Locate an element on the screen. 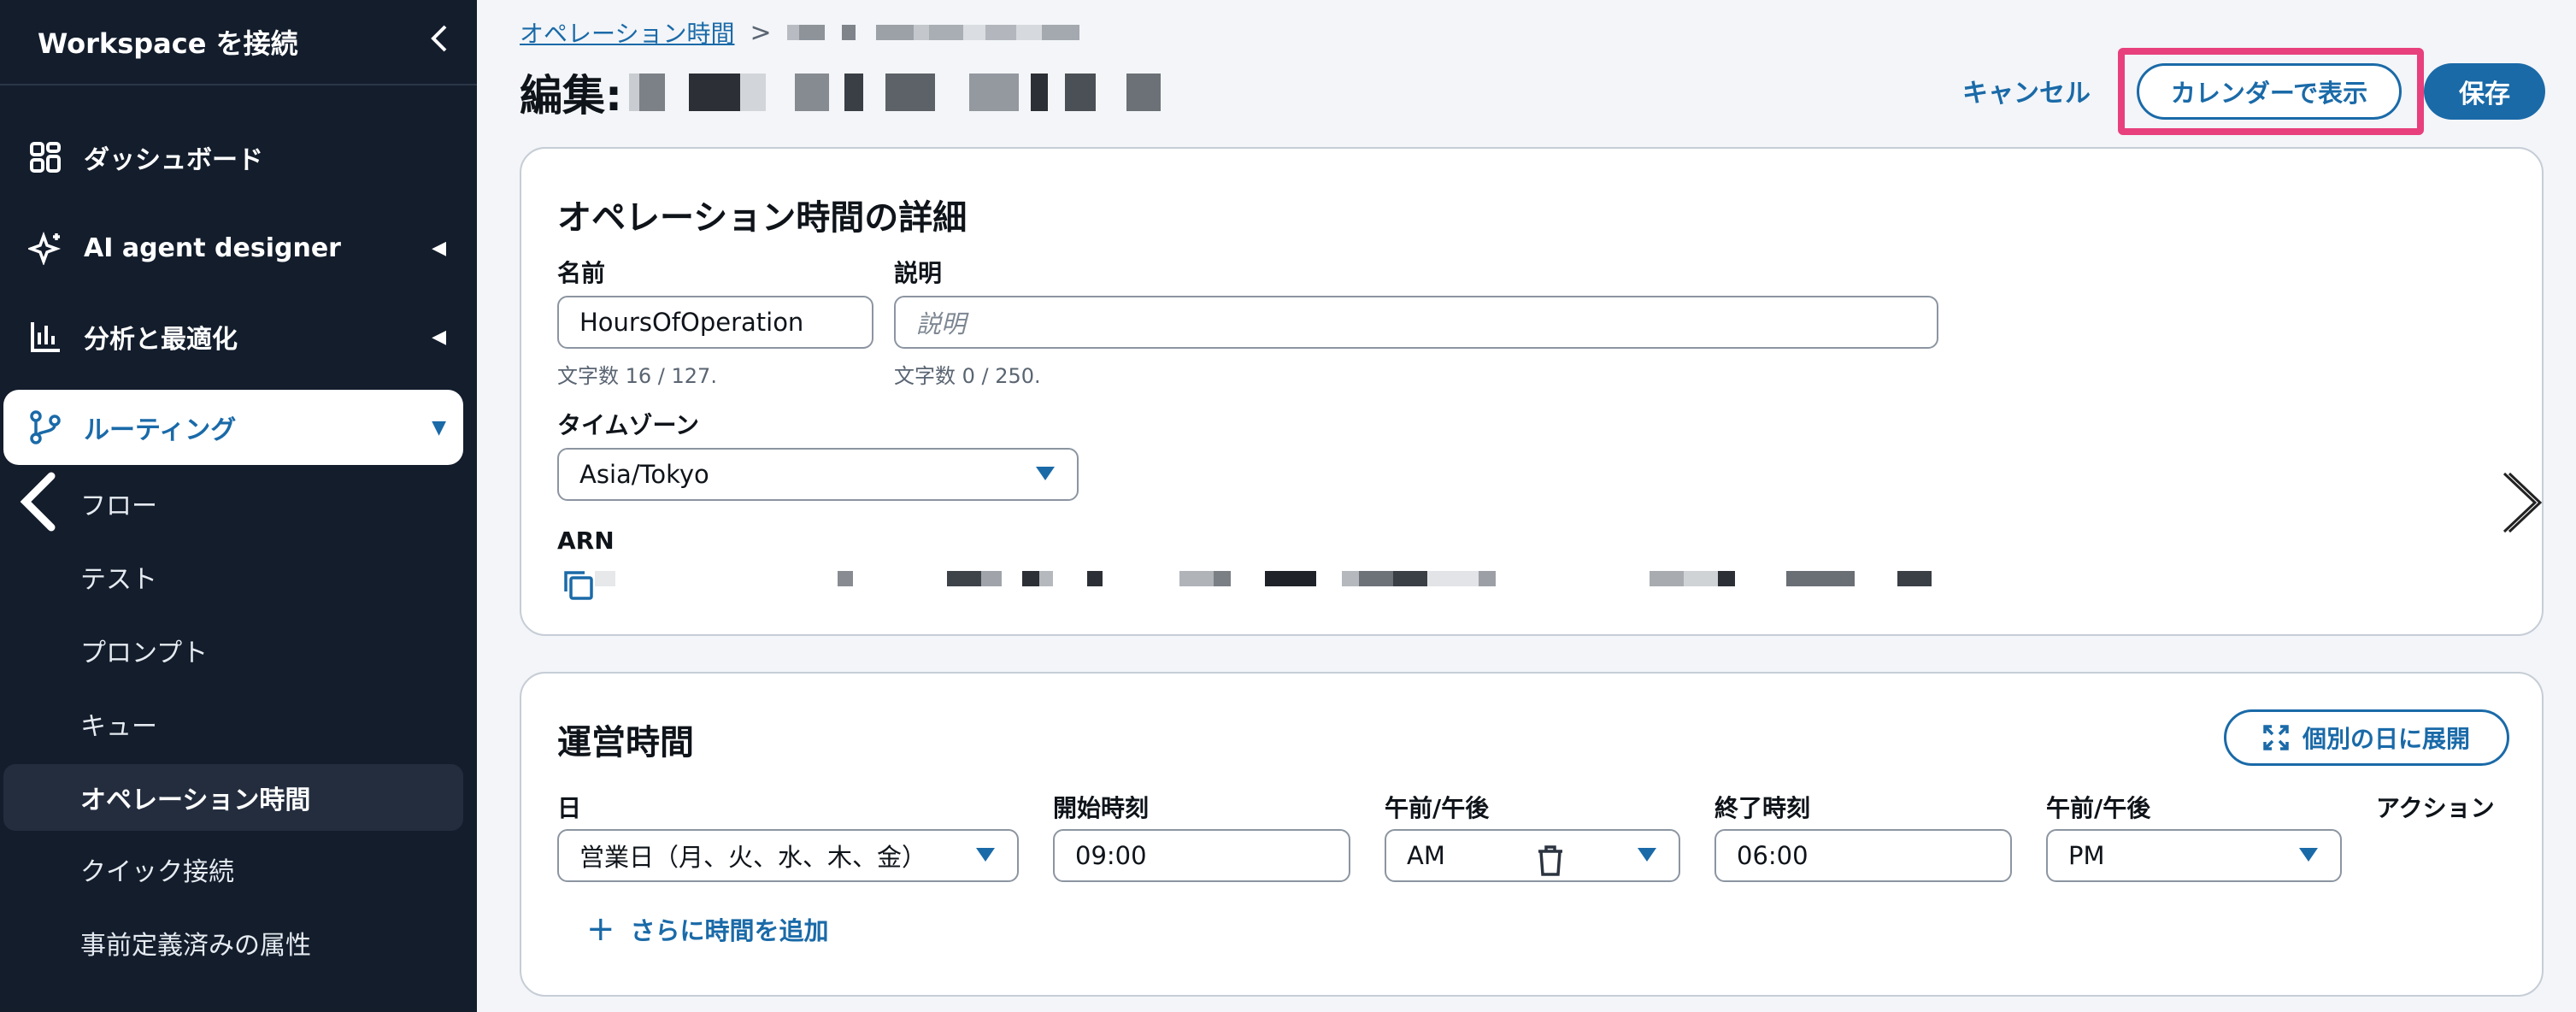 The image size is (2576, 1012). breadcrumb-link: オペレーション時間 is located at coordinates (627, 32).